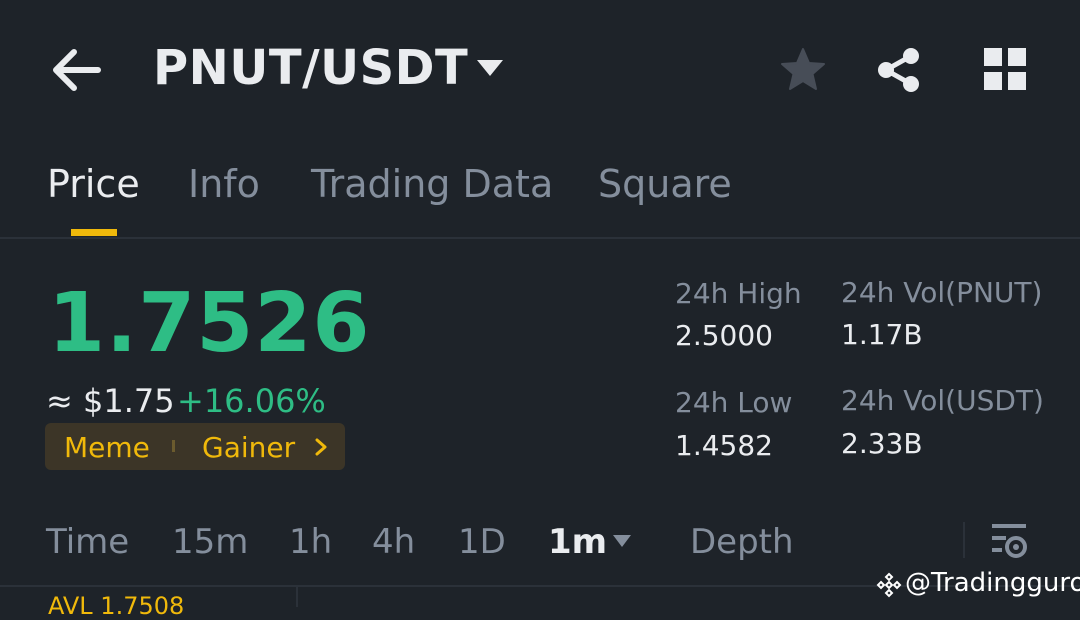 This screenshot has width=1080, height=620. I want to click on timeframe-time: Time, so click(87, 542).